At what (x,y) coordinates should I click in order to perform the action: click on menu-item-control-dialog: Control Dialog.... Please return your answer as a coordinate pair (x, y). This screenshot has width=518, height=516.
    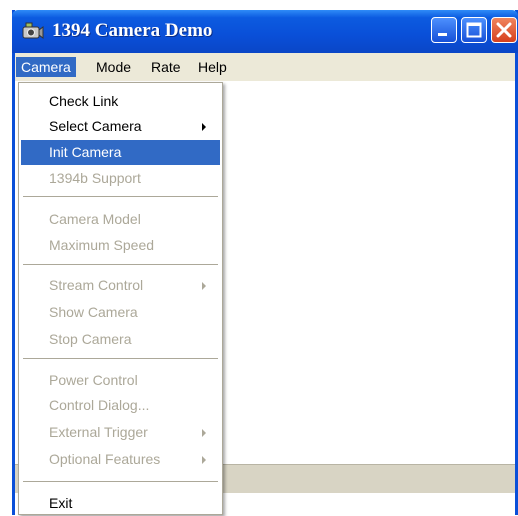
    Looking at the image, I should click on (99, 405).